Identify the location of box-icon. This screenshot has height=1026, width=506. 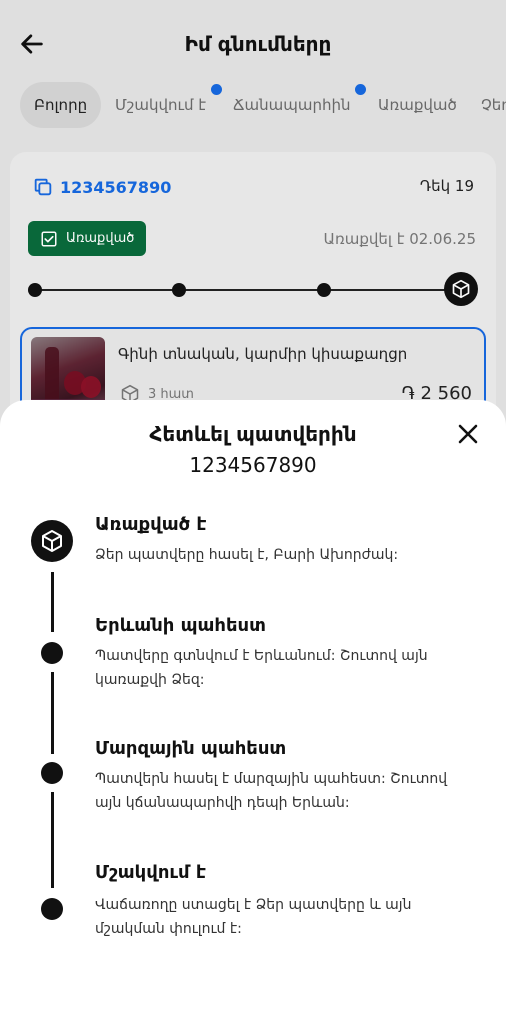
(52, 541).